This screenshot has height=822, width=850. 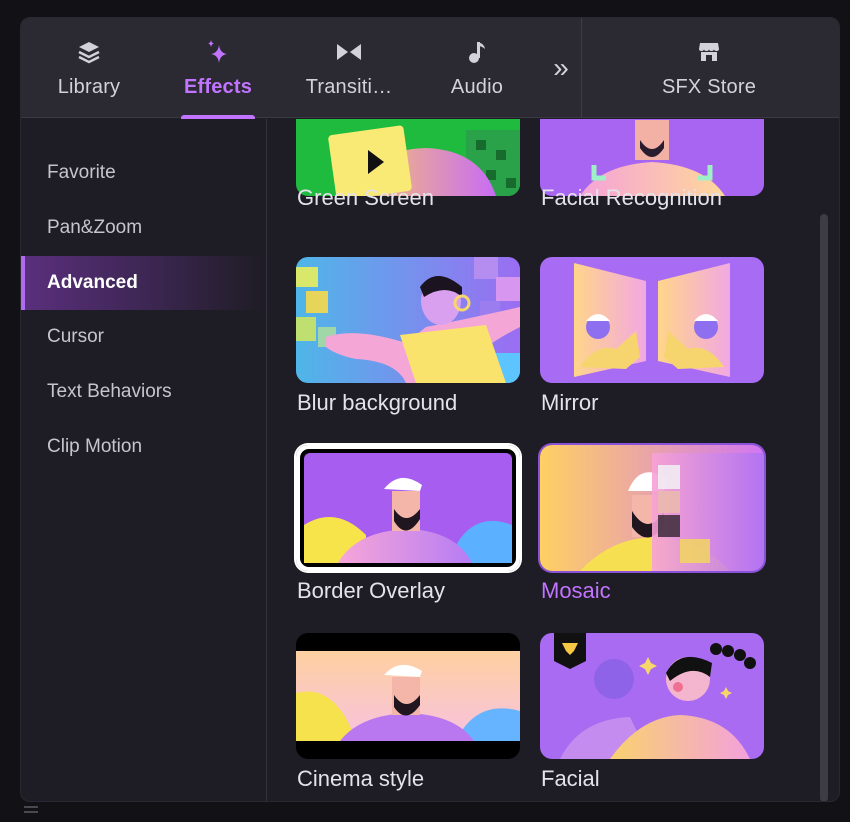 I want to click on tab-sfx-store: SFX Store, so click(x=709, y=68).